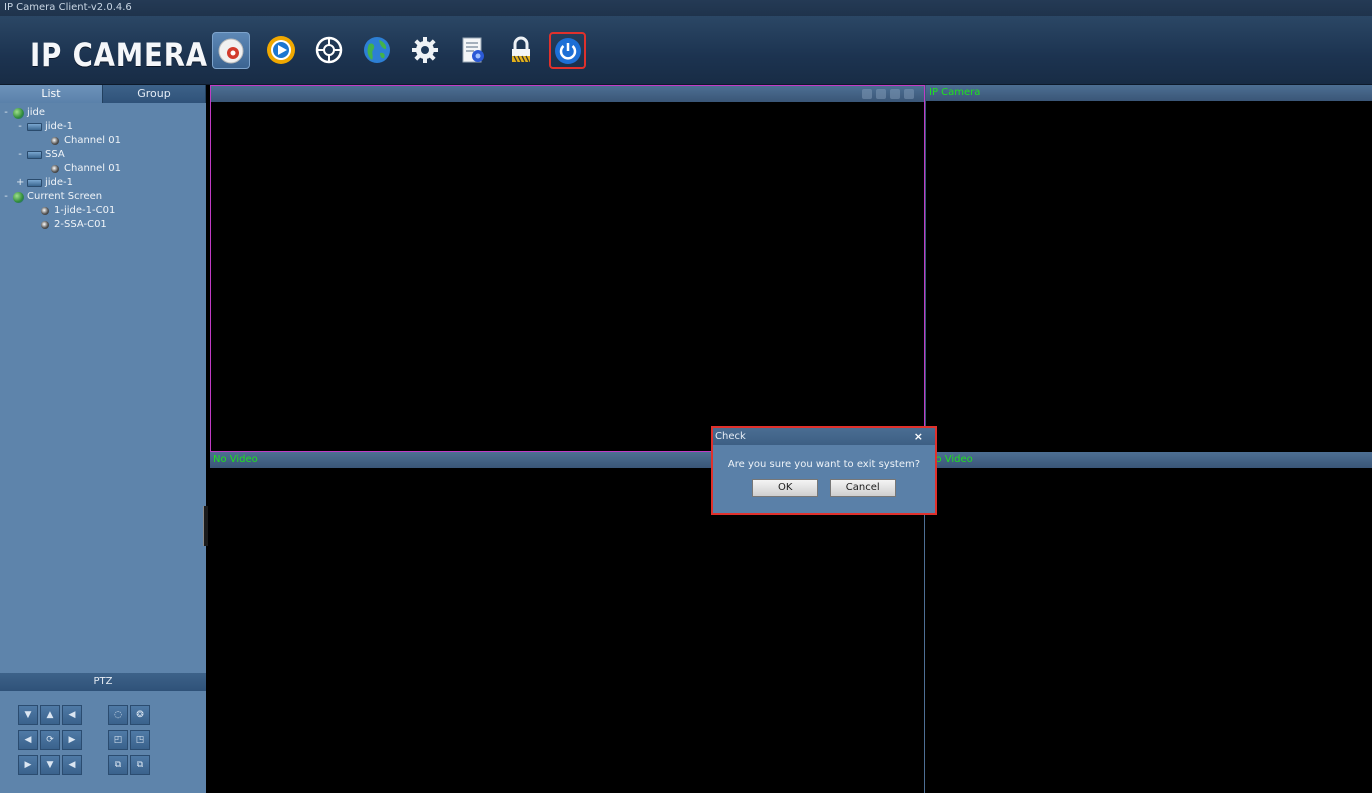  I want to click on ptz-up-button: ▲, so click(50, 715).